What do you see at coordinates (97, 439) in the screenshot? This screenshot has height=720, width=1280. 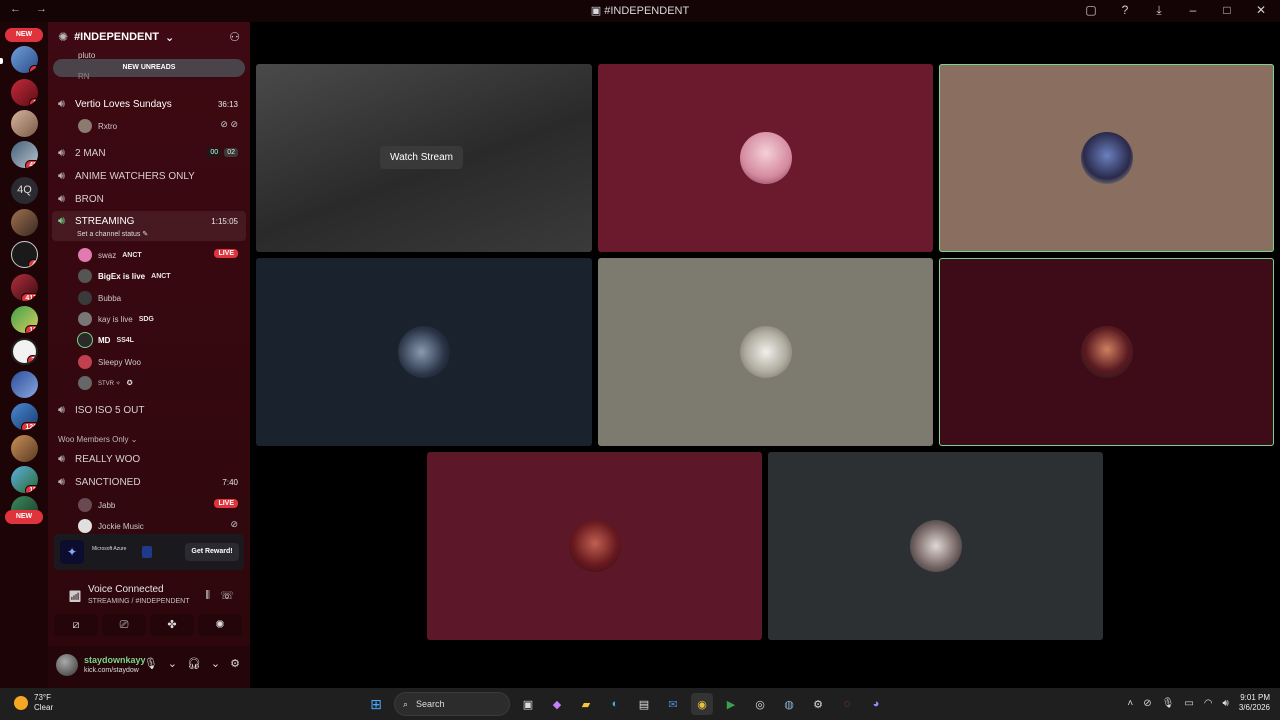 I see `category-header: Woo Members Only ⌄` at bounding box center [97, 439].